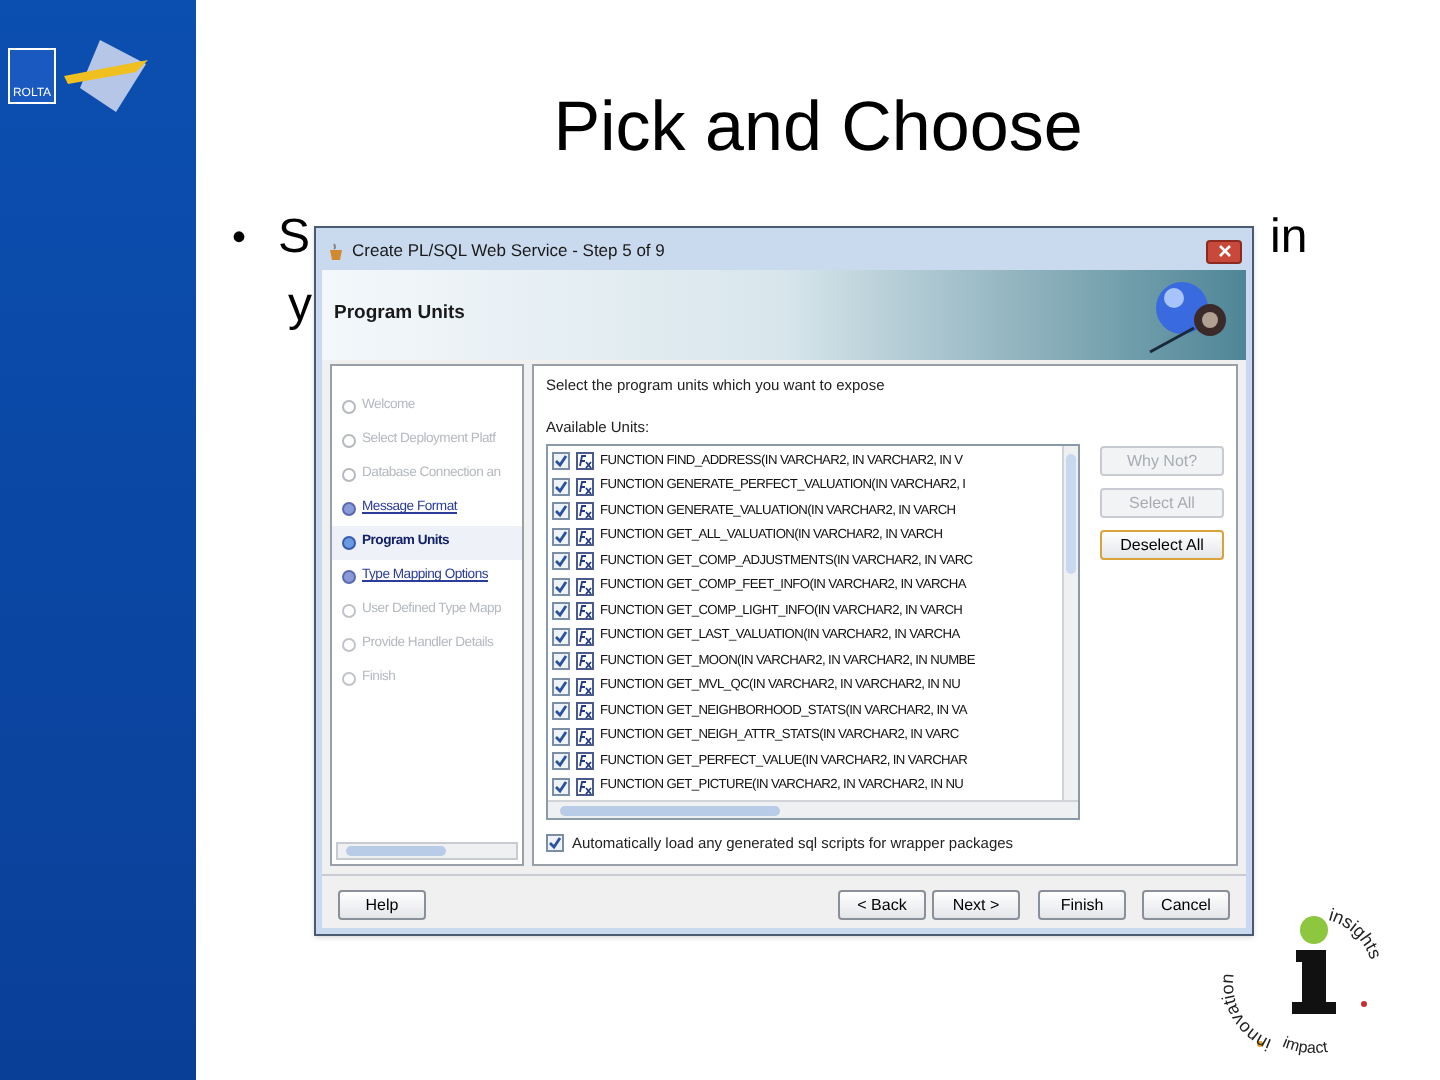 This screenshot has height=1080, width=1440. I want to click on cup-icon, so click(336, 251).